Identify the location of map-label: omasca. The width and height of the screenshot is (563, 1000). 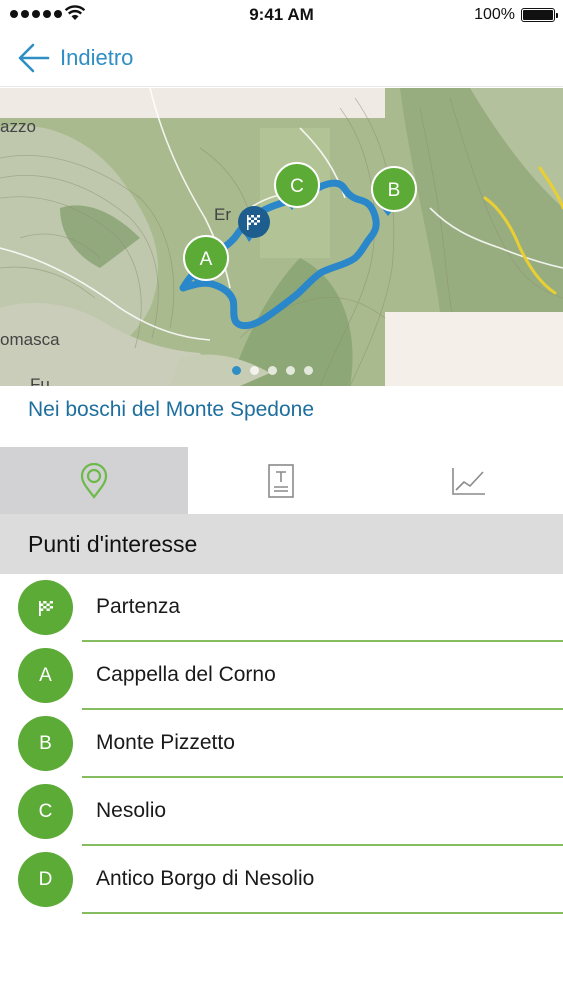
(30, 339).